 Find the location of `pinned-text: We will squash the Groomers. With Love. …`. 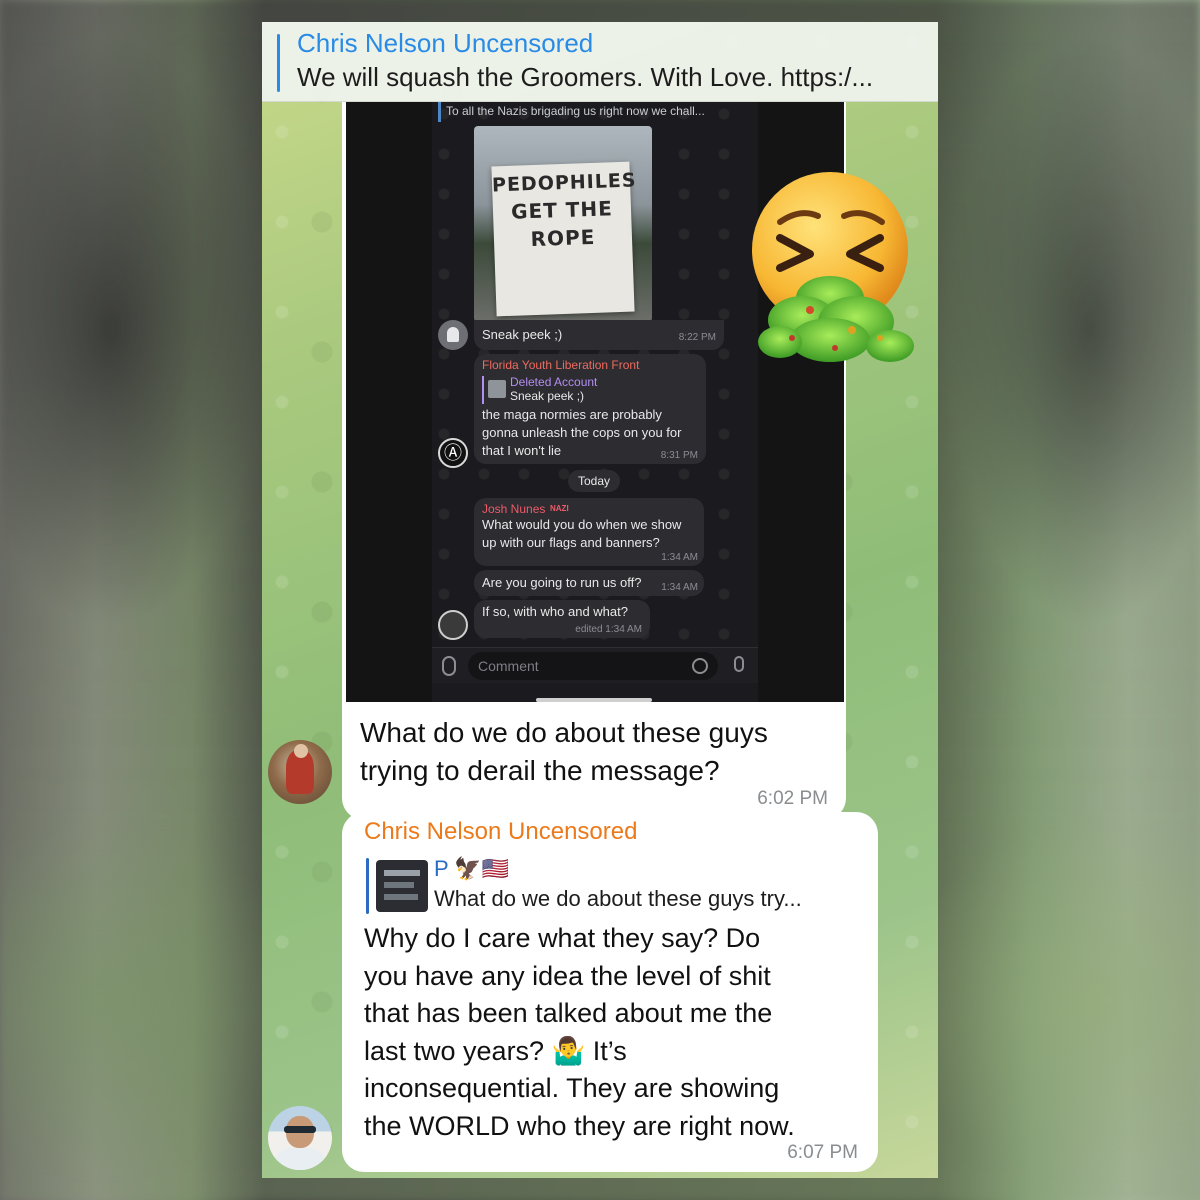

pinned-text: We will squash the Groomers. With Love. … is located at coordinates (585, 77).